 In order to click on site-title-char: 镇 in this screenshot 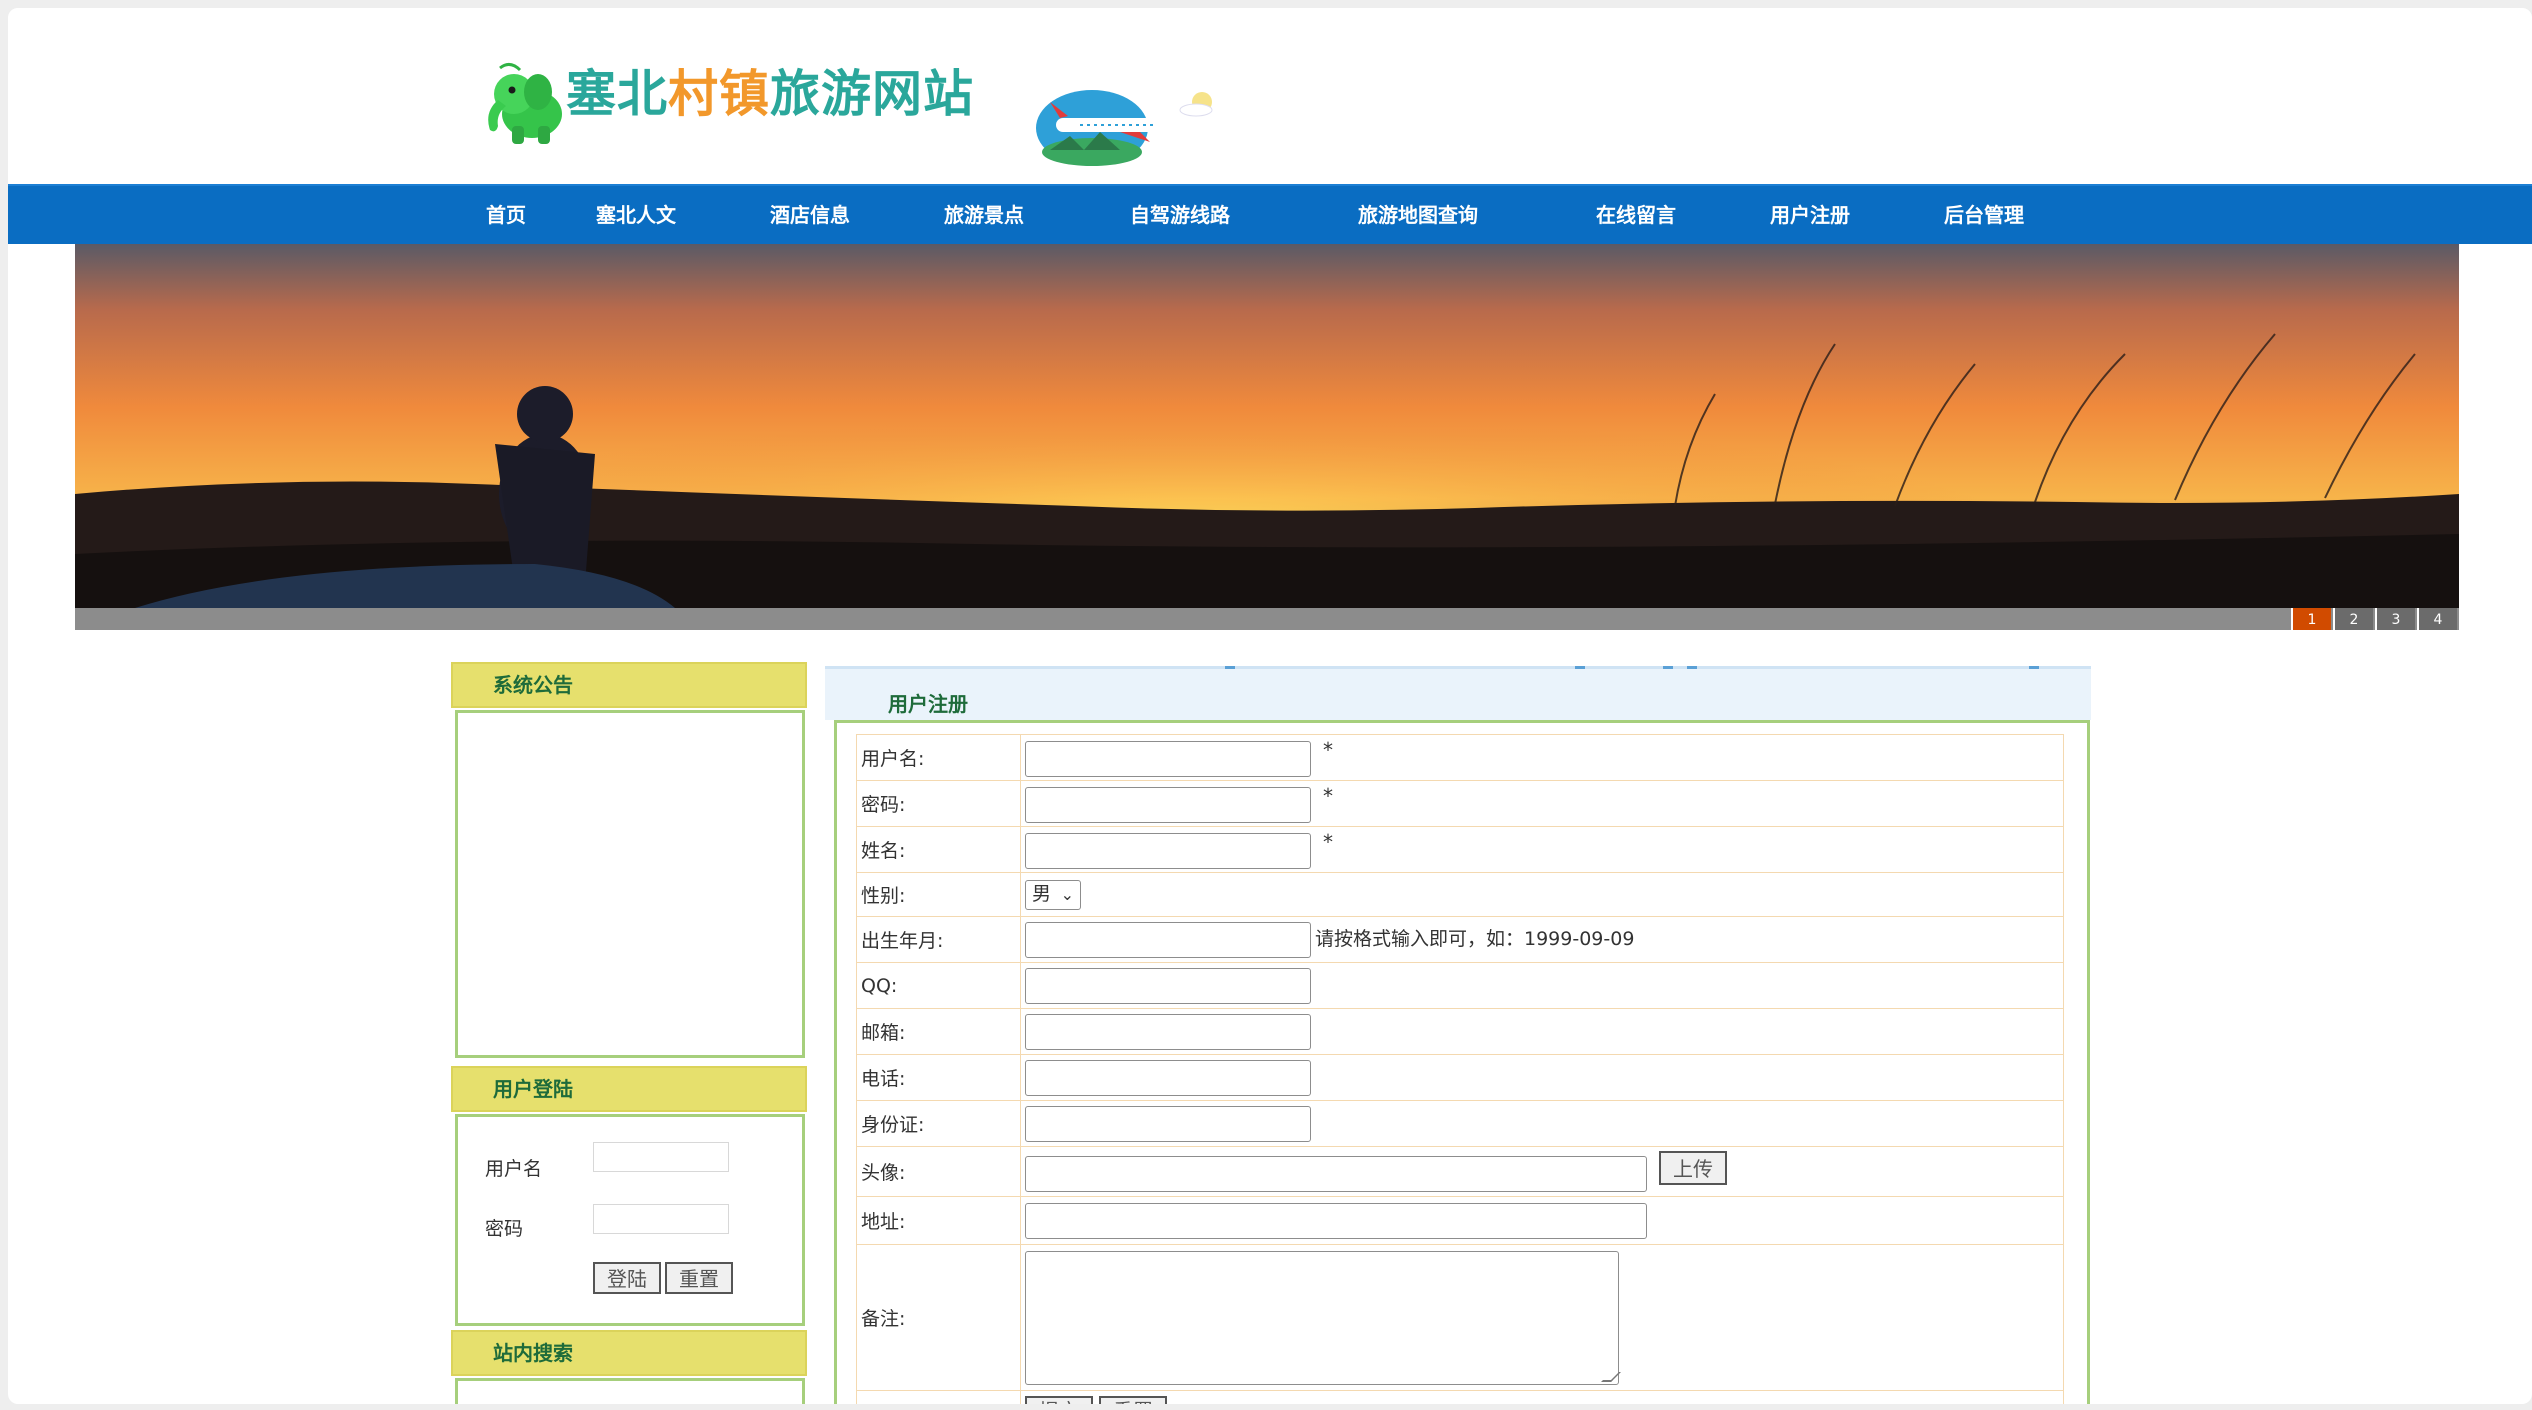, I will do `click(744, 94)`.